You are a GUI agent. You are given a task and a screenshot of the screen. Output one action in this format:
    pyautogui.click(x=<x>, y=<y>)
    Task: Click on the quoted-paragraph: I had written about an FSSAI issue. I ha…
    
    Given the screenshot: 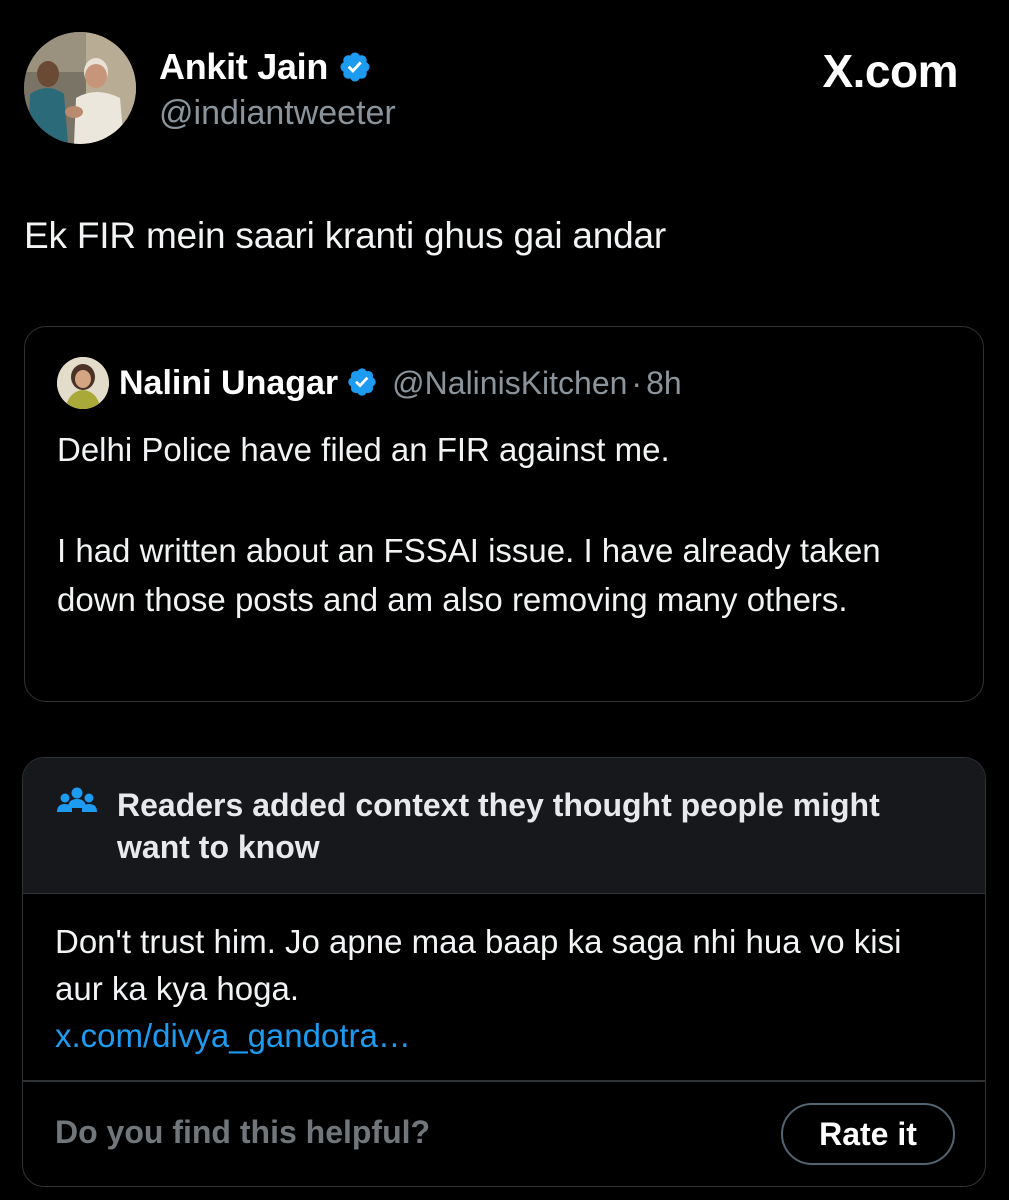 What is the action you would take?
    pyautogui.click(x=469, y=575)
    